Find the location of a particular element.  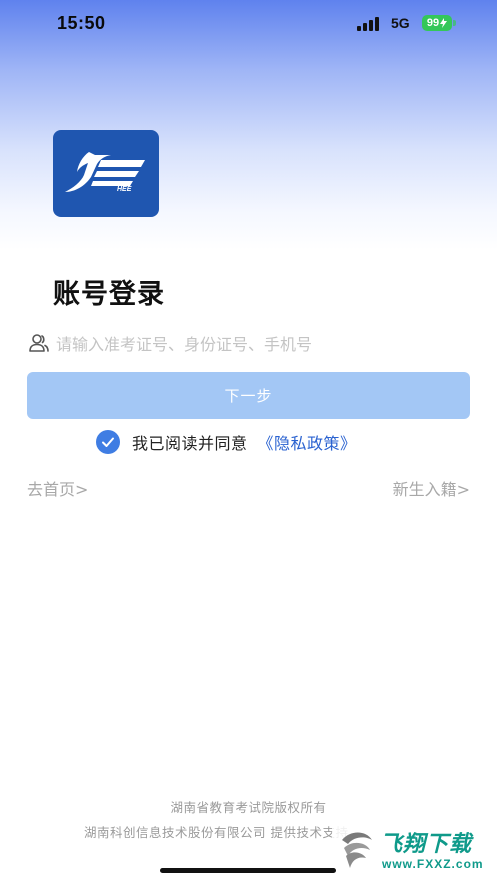

privacy-policy-link: 《隐私政策》 is located at coordinates (307, 442).